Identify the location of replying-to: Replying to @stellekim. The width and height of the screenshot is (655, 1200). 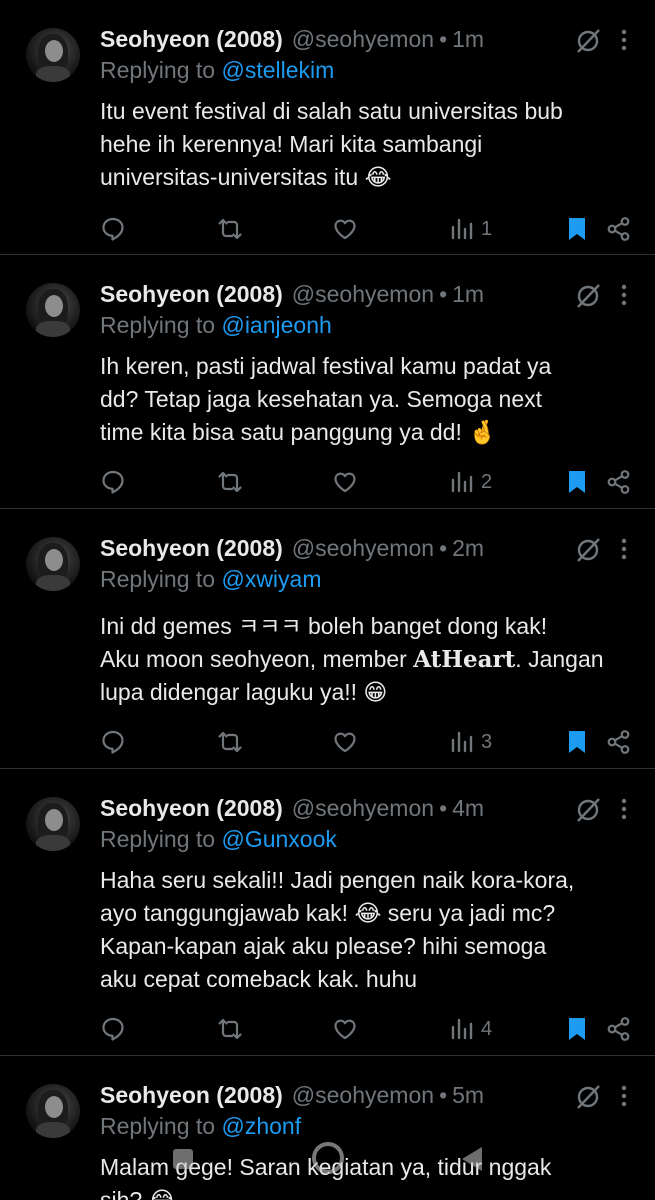
(217, 70).